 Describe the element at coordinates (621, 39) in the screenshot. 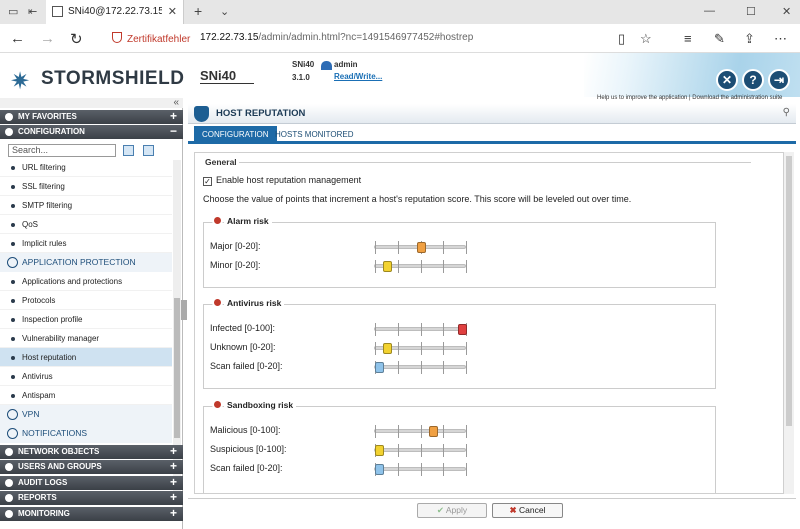

I see `reading-view-icon: ▯` at that location.